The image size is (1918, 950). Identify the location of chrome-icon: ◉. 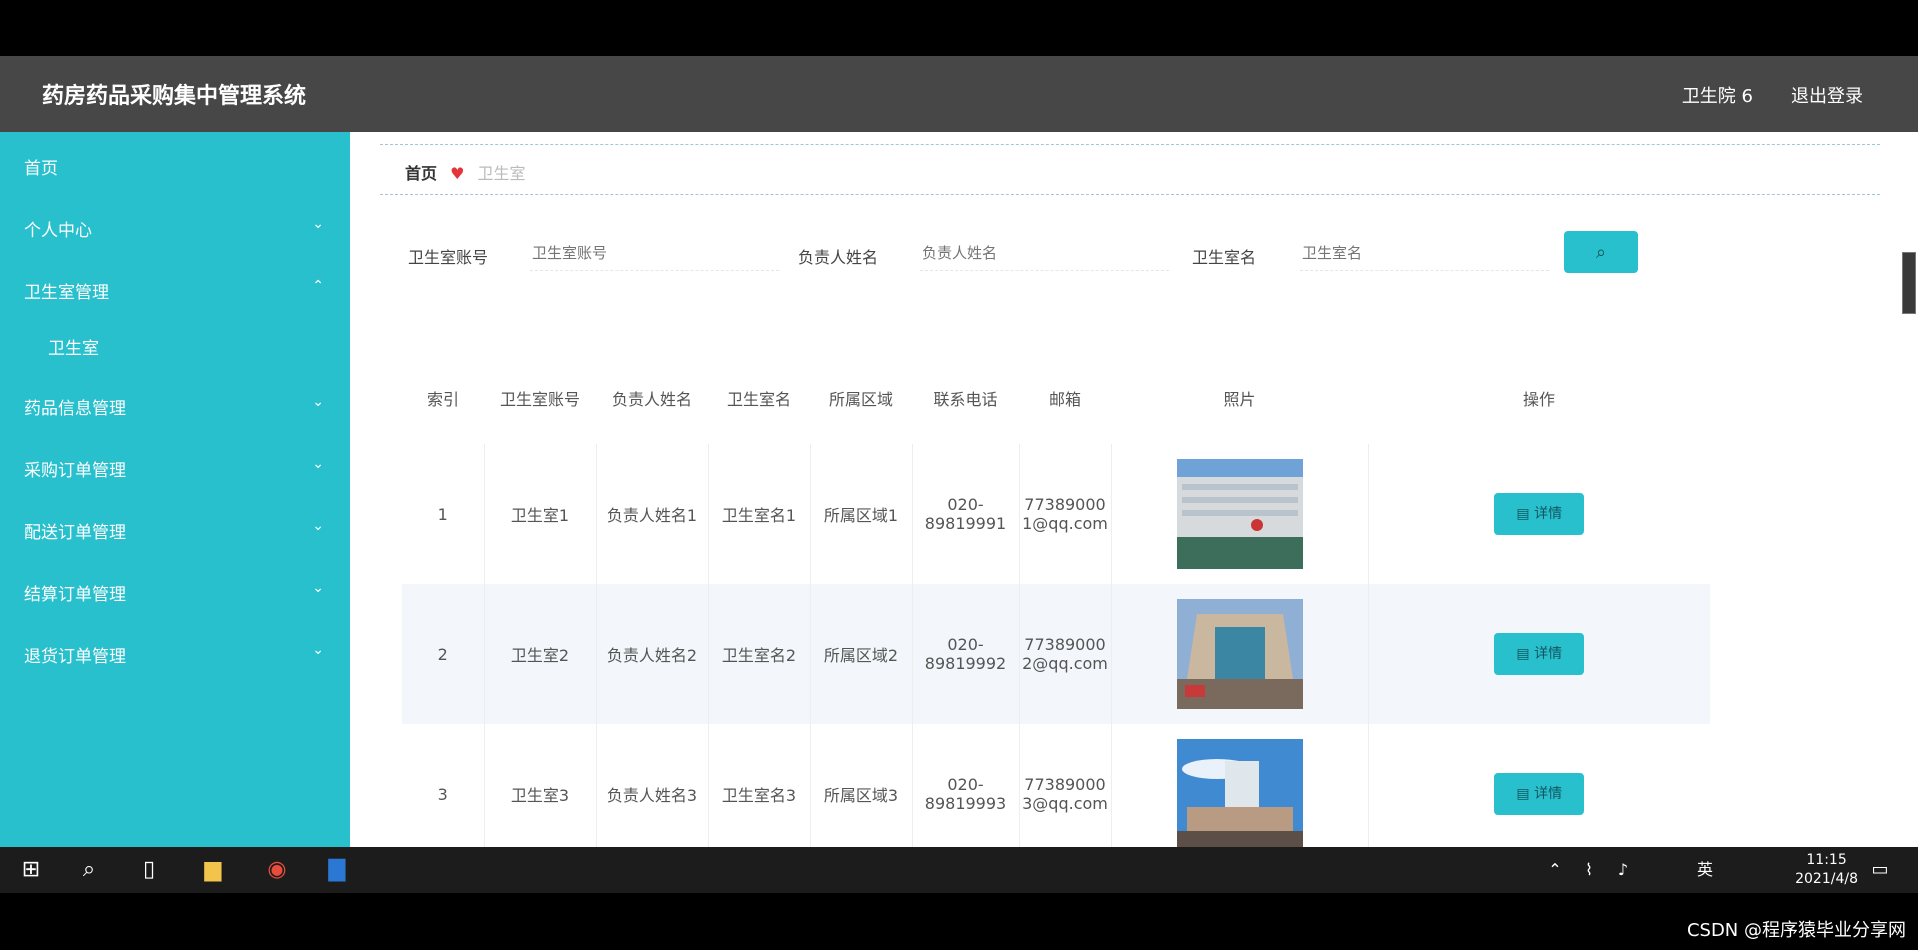
(277, 870).